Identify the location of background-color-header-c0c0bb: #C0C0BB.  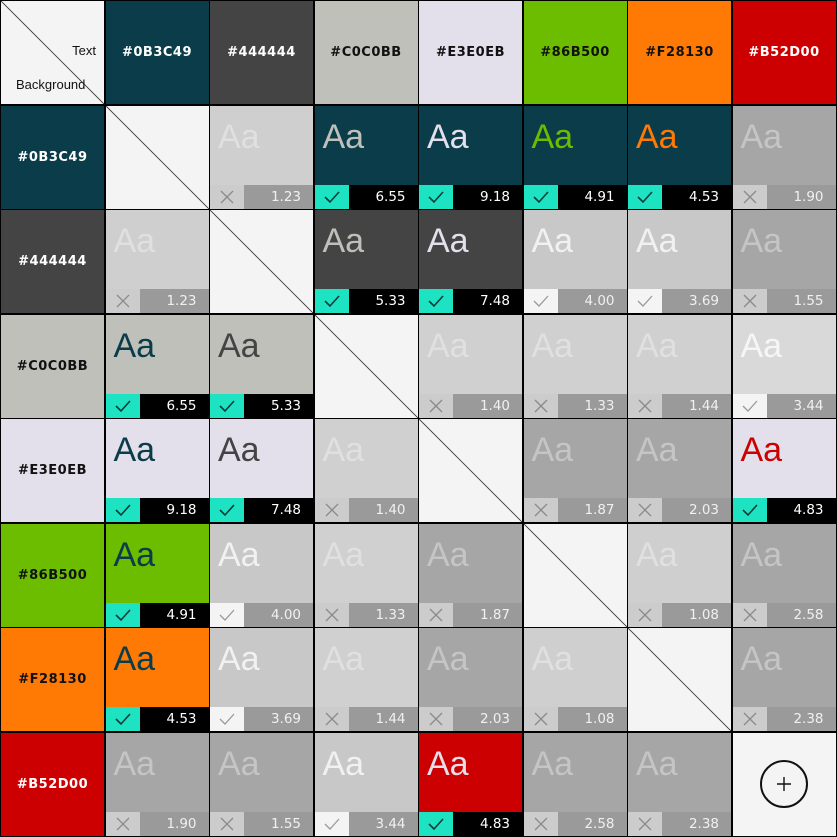
(52, 366).